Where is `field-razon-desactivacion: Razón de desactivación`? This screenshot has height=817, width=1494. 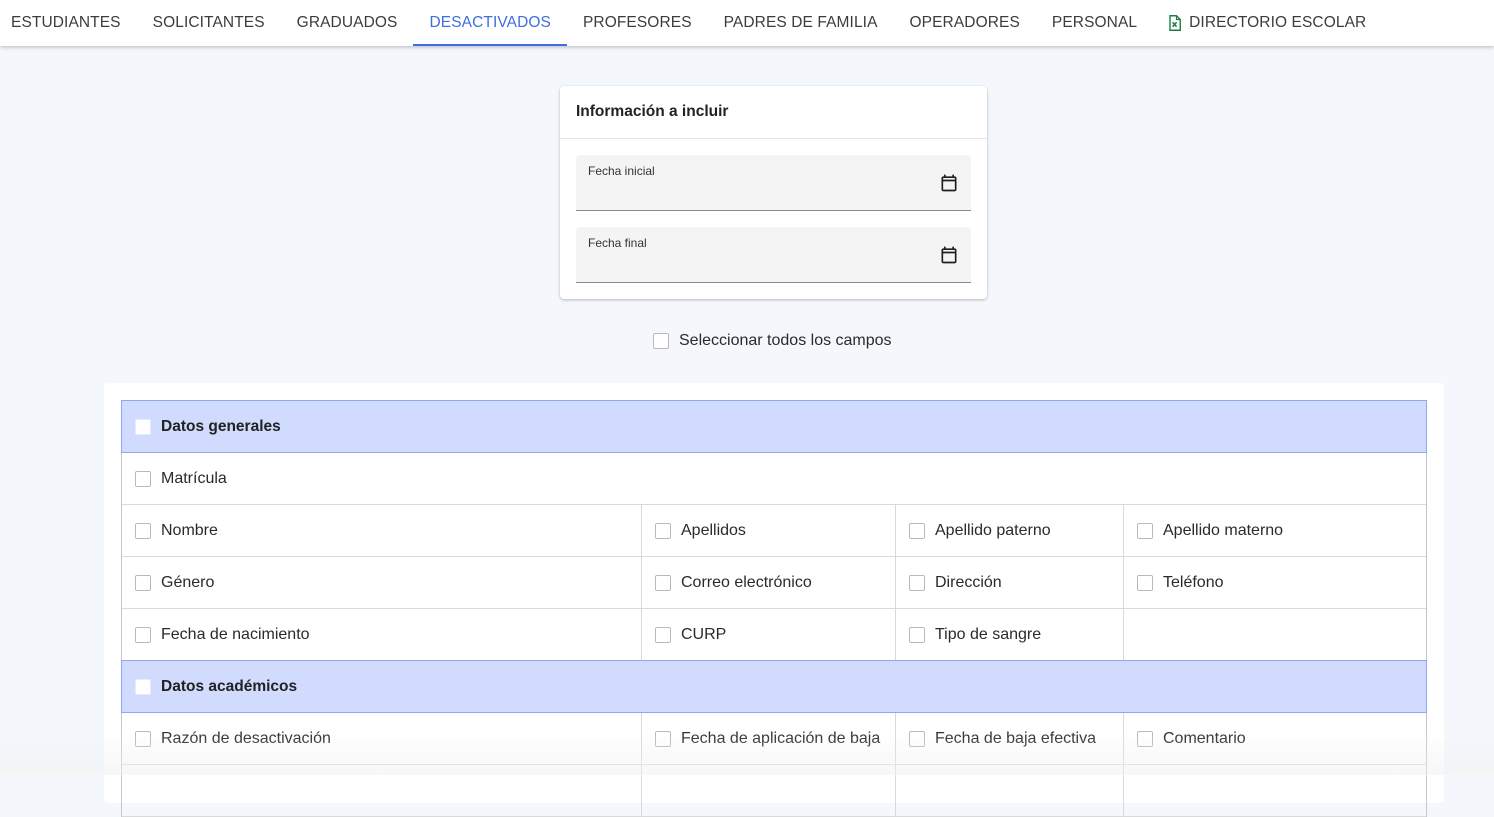 field-razon-desactivacion: Razón de desactivación is located at coordinates (382, 738).